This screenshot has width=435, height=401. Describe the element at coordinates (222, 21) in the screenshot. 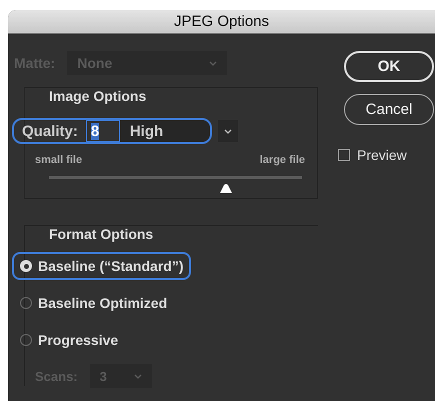

I see `window-title: JPEG Options` at that location.